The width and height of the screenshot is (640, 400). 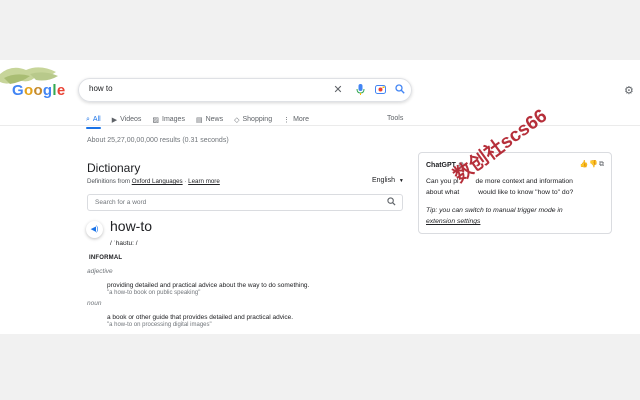 I want to click on tools-button: Tools, so click(x=395, y=118).